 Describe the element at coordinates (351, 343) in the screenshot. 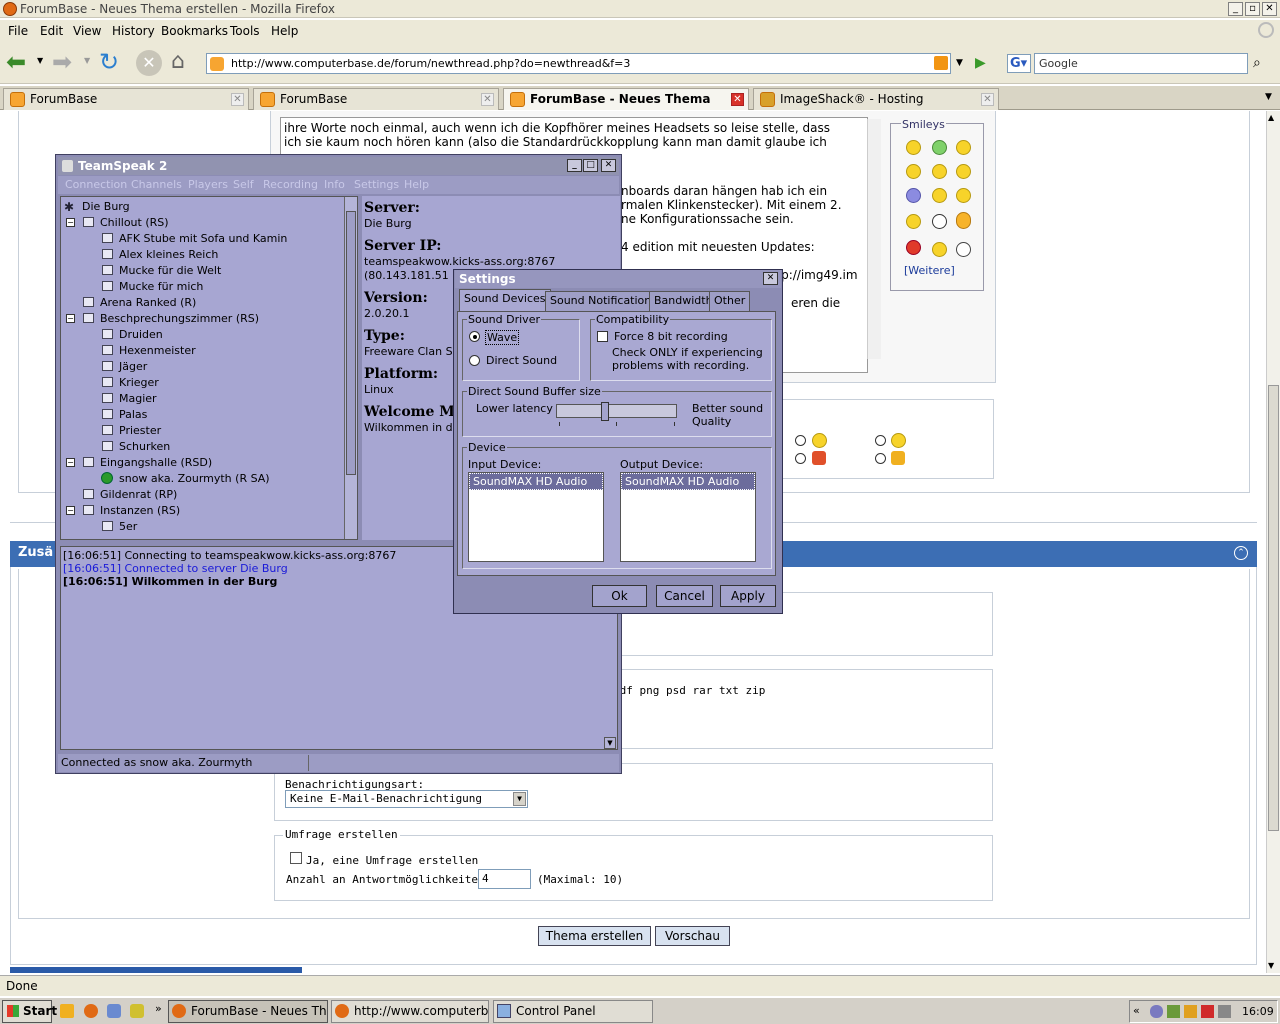

I see `tree-scroll-thumb` at that location.